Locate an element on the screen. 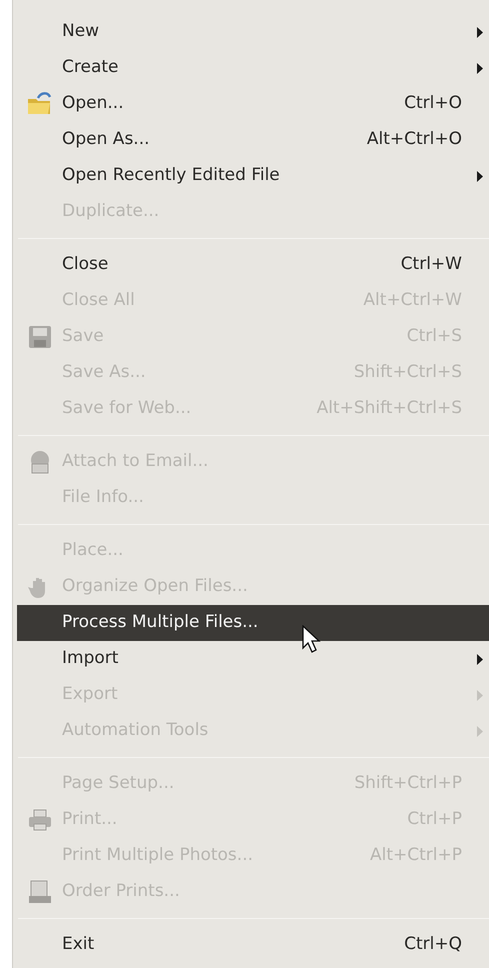 The width and height of the screenshot is (489, 968). menu-item: Import is located at coordinates (253, 659).